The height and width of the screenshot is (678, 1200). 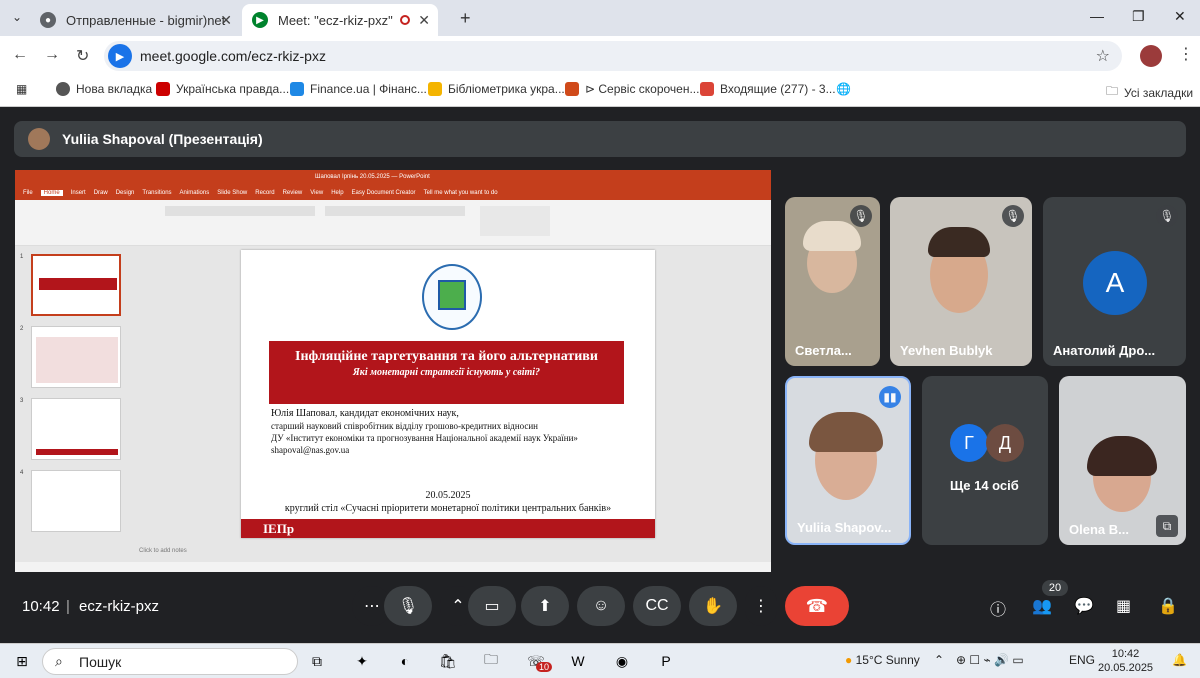 What do you see at coordinates (666, 661) in the screenshot?
I see `powerpoint-icon: P` at bounding box center [666, 661].